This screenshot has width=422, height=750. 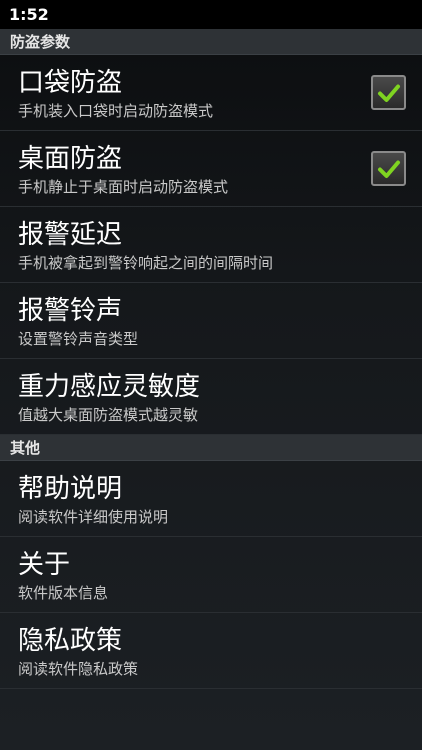 What do you see at coordinates (44, 565) in the screenshot?
I see `pref-title: 关于` at bounding box center [44, 565].